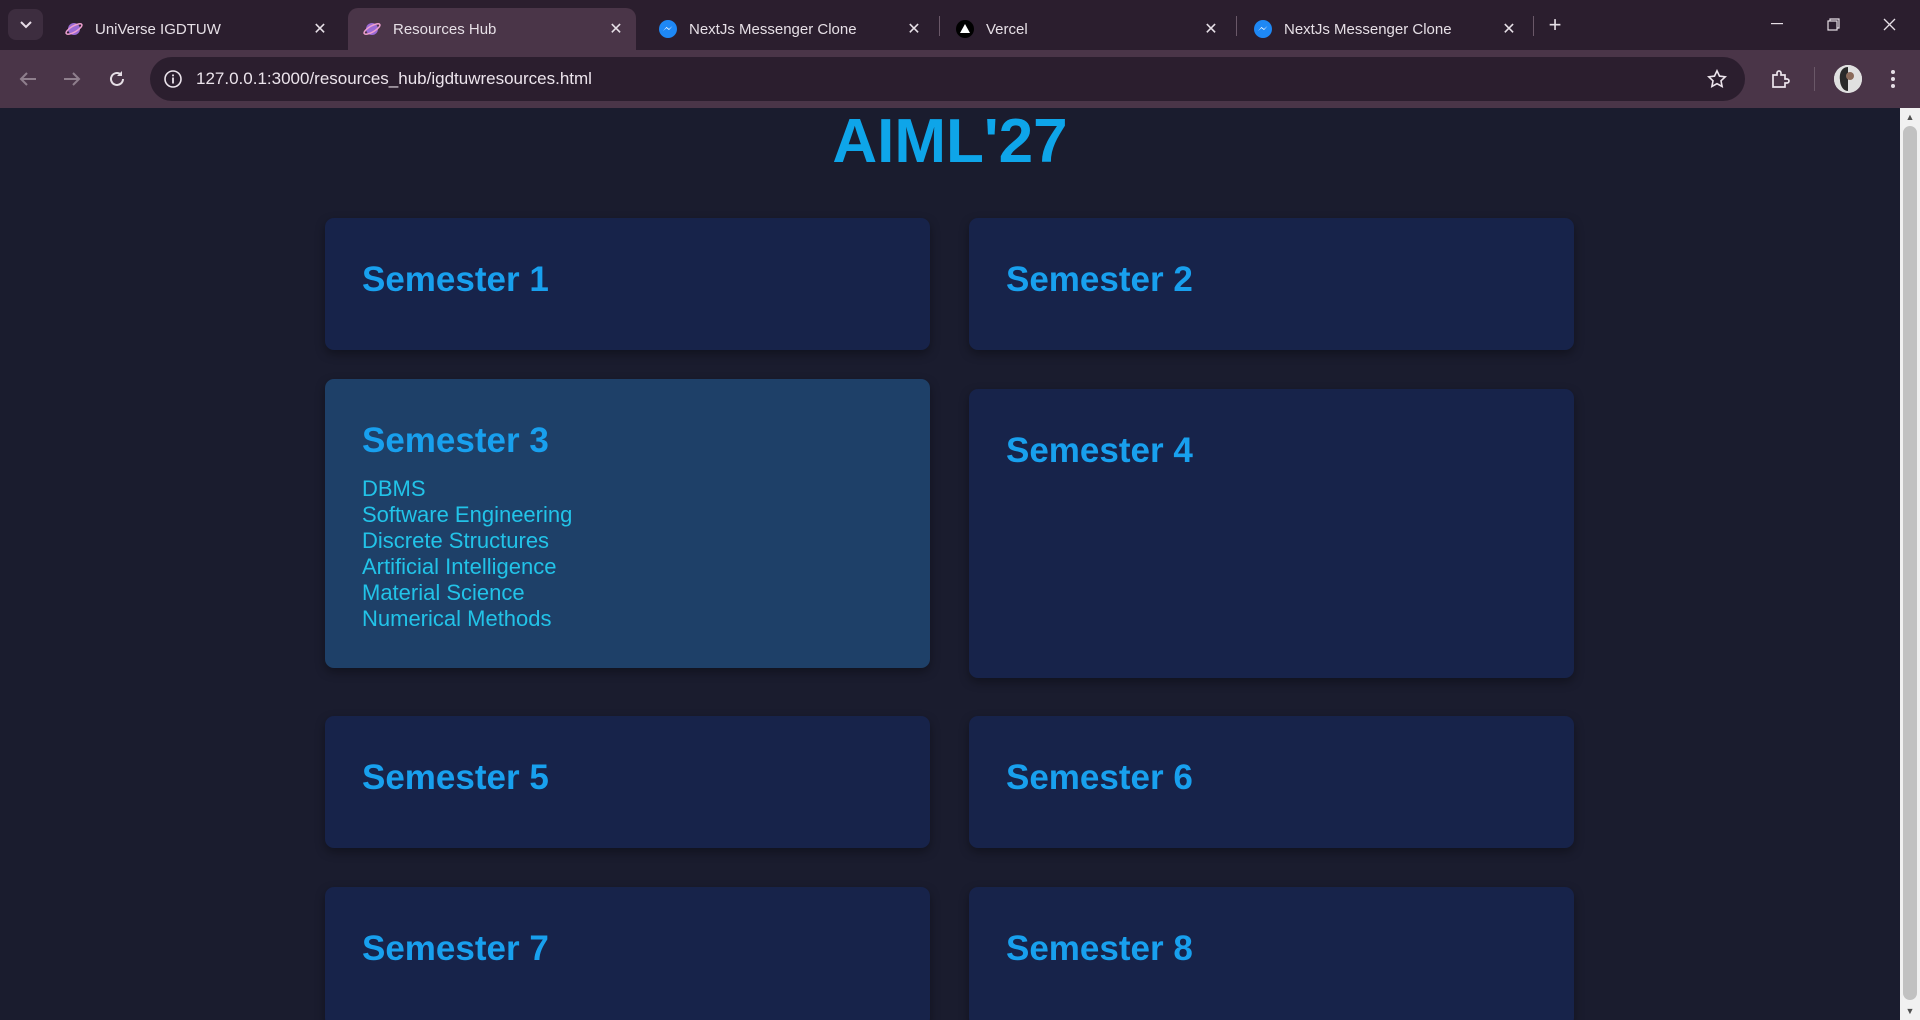 Image resolution: width=1920 pixels, height=1020 pixels. Describe the element at coordinates (467, 515) in the screenshot. I see `subject-link: Software Engineering` at that location.